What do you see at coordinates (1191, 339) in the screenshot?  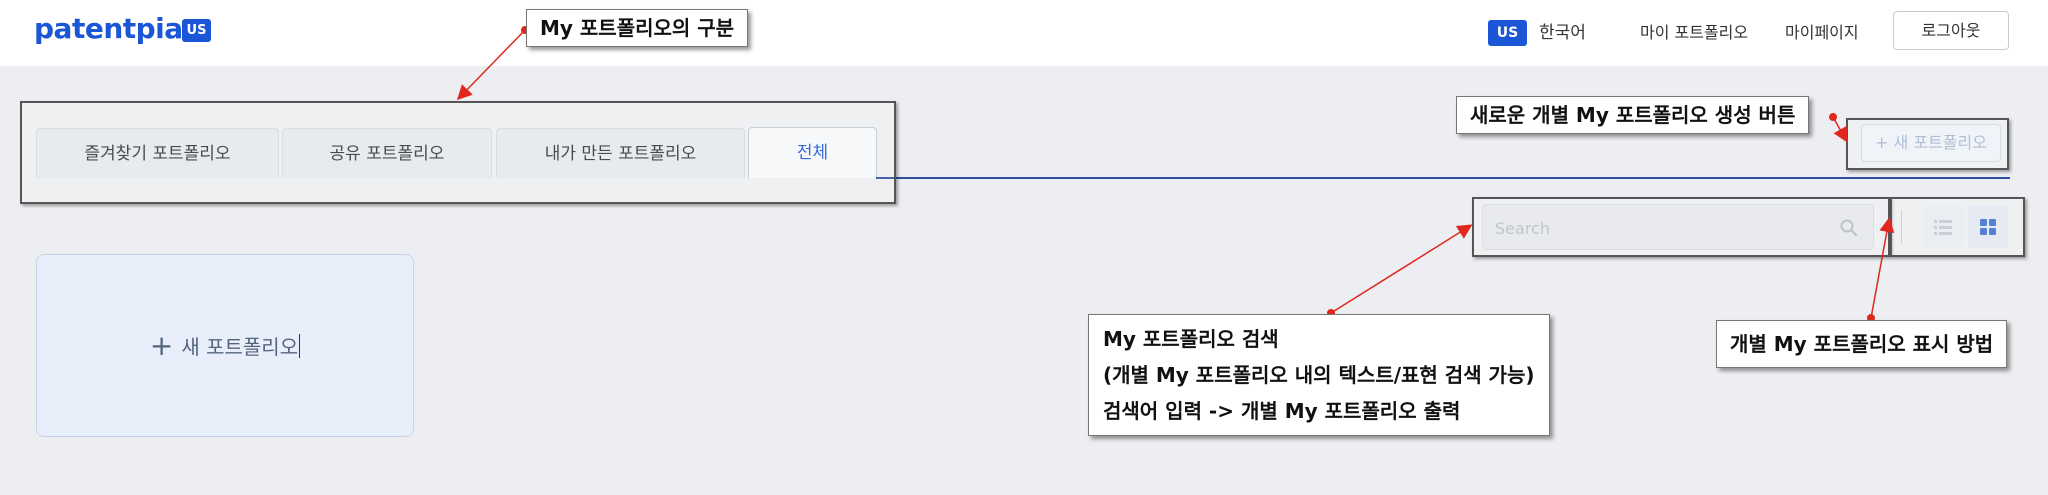 I see `callout-search-line-1: My 포트폴리오 검색` at bounding box center [1191, 339].